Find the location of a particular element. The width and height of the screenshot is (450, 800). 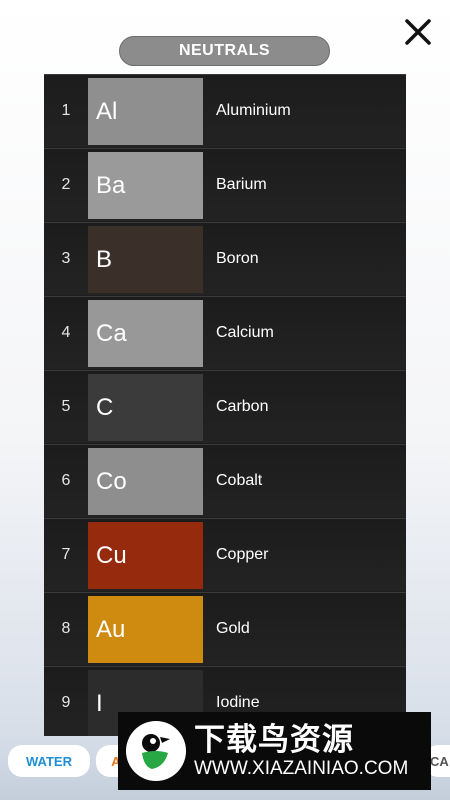

page-title: NEUTRALS is located at coordinates (224, 51).